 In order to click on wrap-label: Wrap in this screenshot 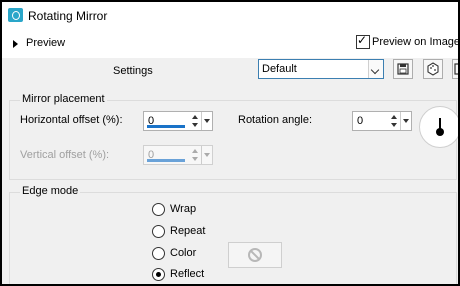, I will do `click(183, 209)`.